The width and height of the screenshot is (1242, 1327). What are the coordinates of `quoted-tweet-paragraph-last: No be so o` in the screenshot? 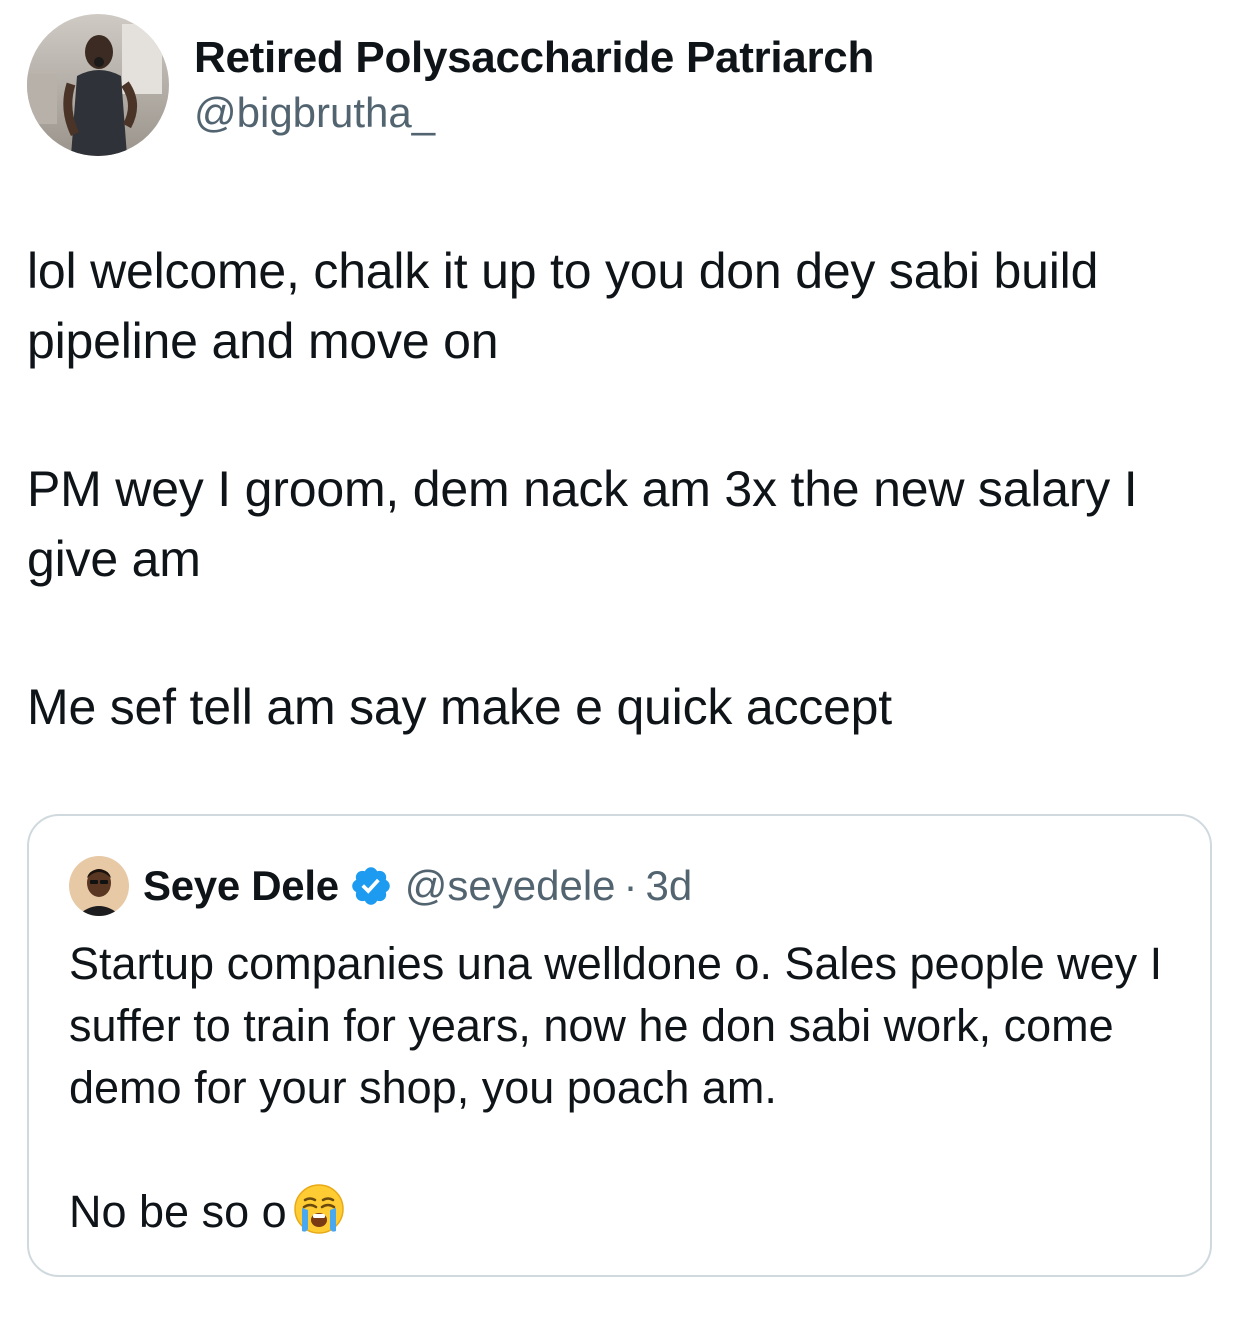 It's located at (624, 1212).